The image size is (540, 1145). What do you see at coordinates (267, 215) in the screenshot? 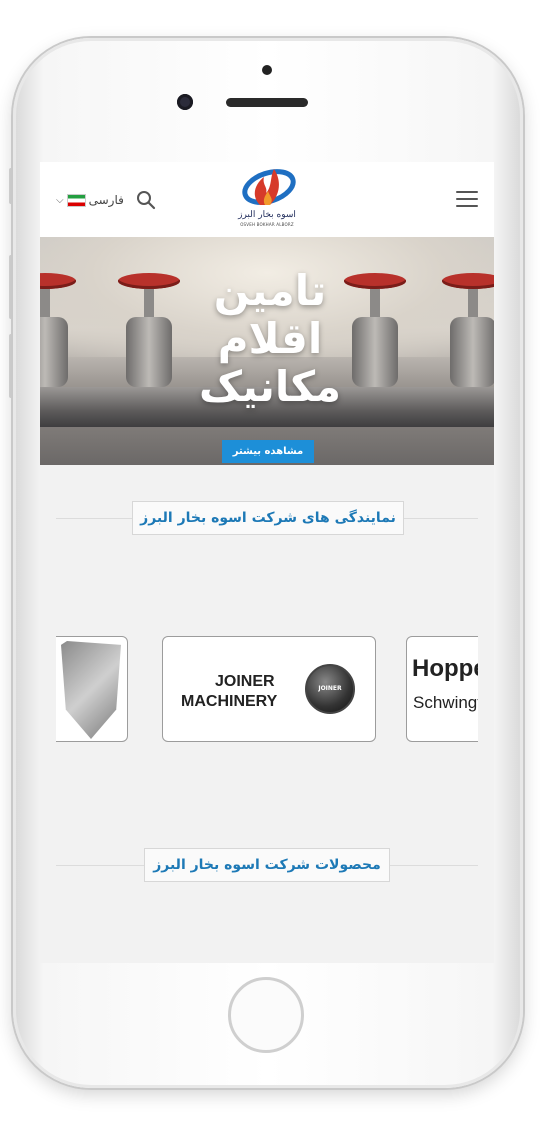
I see `logo-title: اسوه بخار البرز` at bounding box center [267, 215].